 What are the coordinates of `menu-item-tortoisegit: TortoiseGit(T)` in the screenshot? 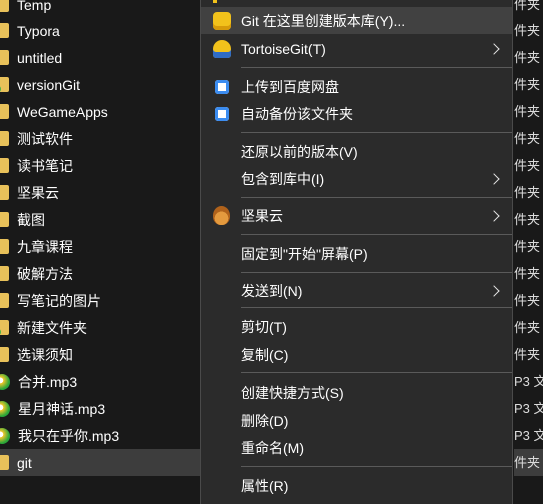 It's located at (356, 48).